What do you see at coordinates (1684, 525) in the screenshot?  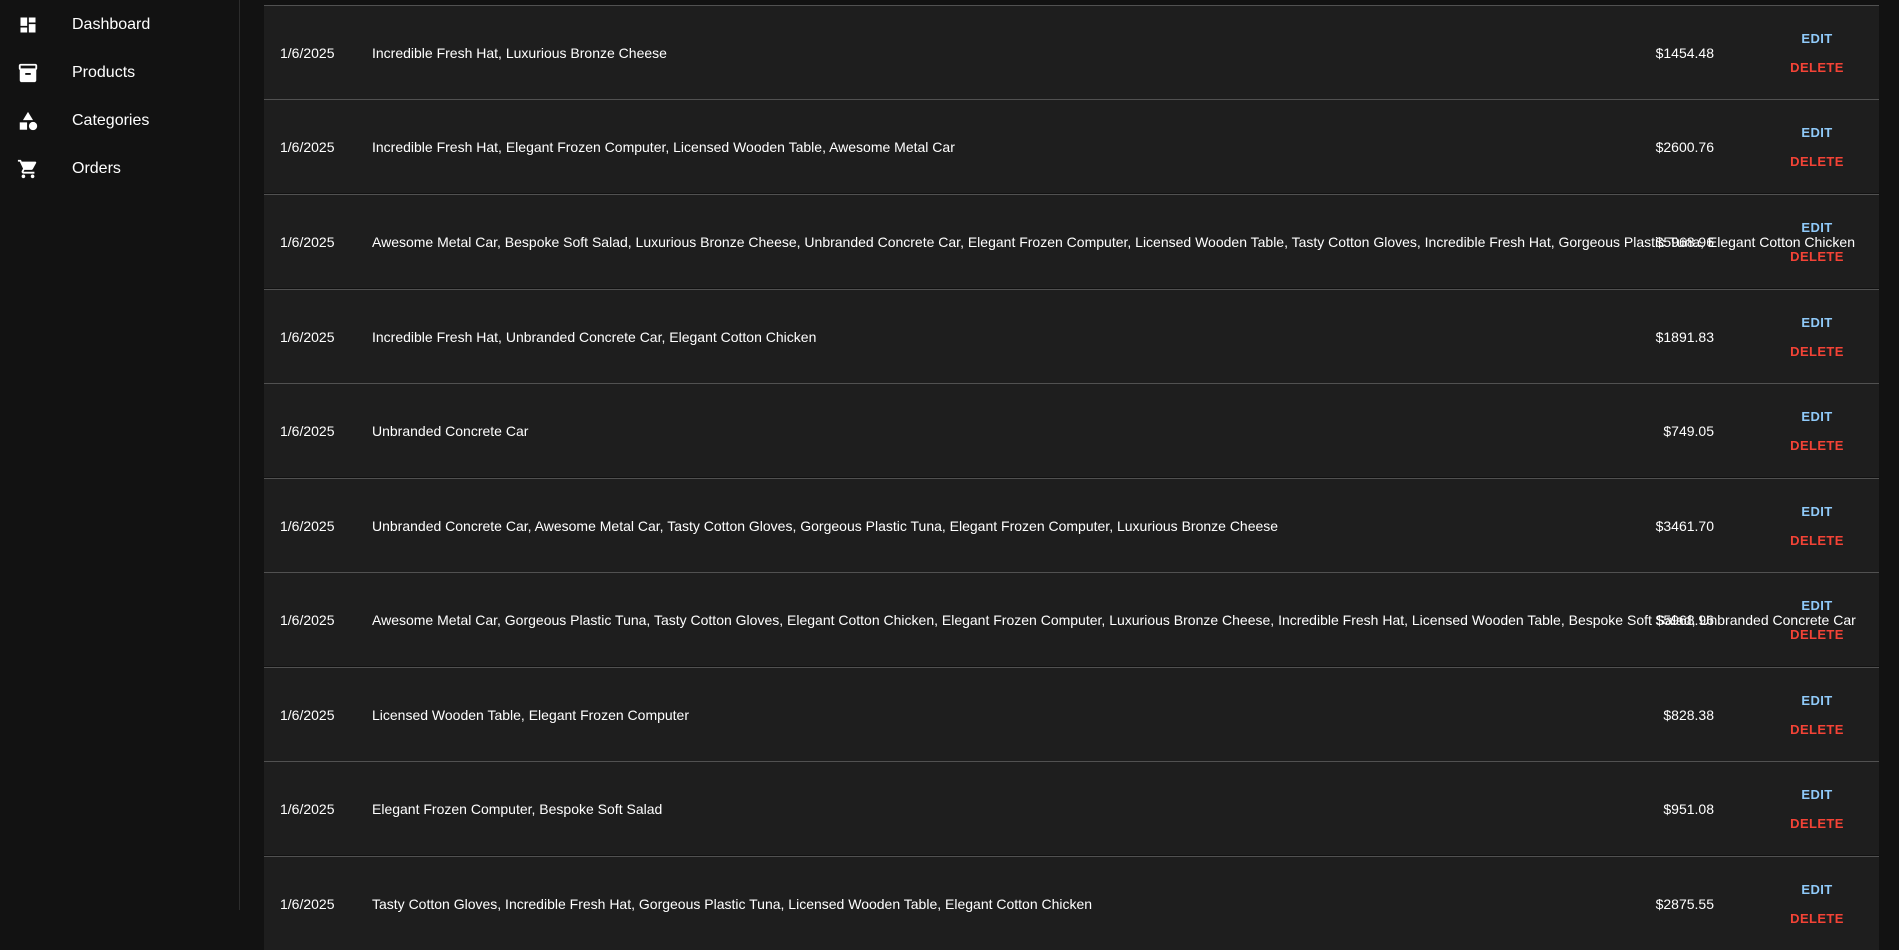 I see `order-total: $3461.70` at bounding box center [1684, 525].